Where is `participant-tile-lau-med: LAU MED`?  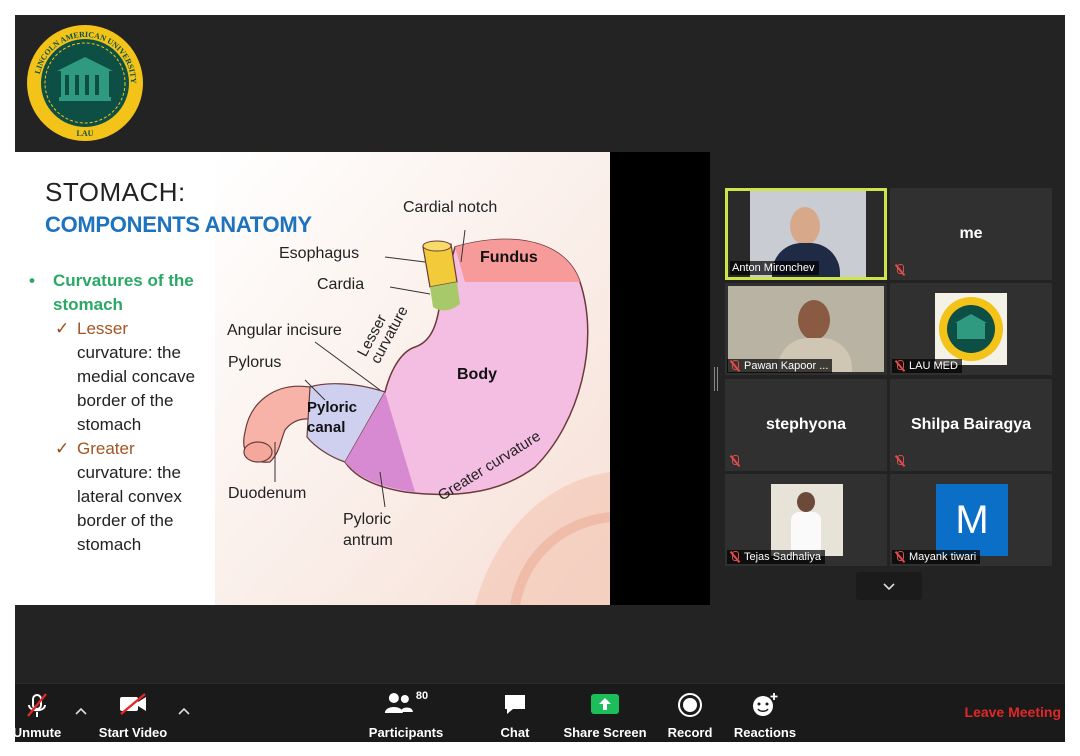
participant-tile-lau-med: LAU MED is located at coordinates (971, 329).